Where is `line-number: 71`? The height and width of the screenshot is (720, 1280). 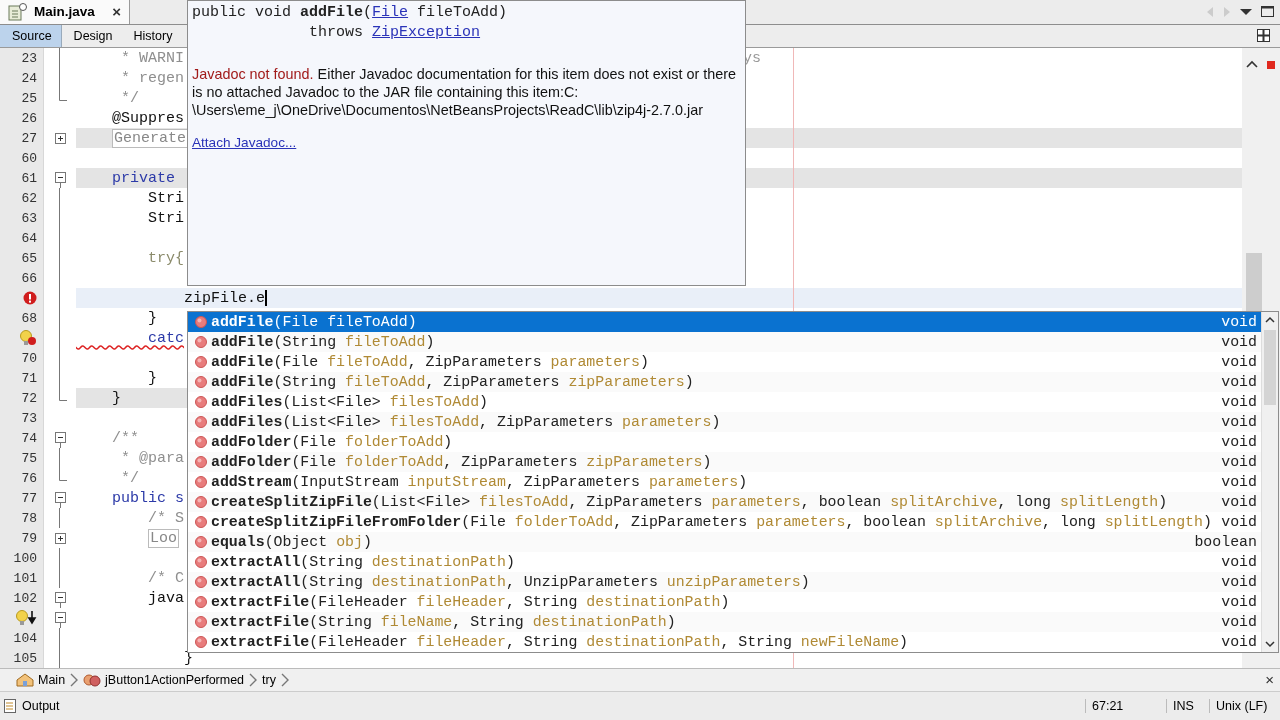
line-number: 71 is located at coordinates (22, 378).